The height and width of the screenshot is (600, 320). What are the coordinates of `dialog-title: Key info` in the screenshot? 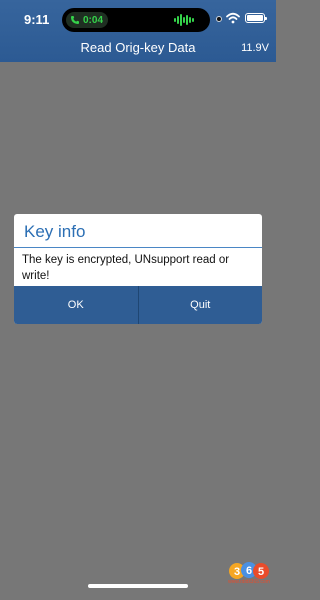 It's located at (55, 231).